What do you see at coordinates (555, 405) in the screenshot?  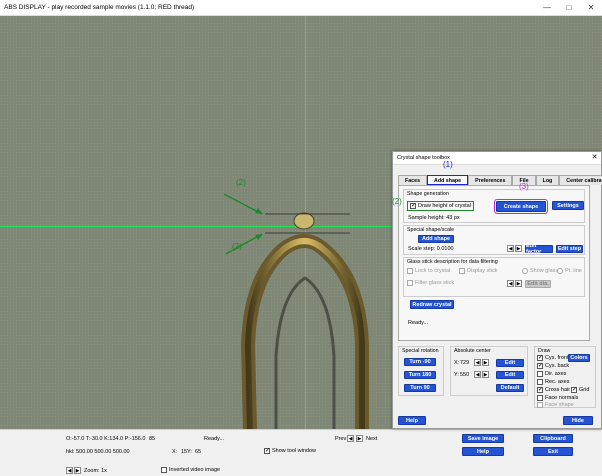 I see `face-shape-checkbox: Face shape` at bounding box center [555, 405].